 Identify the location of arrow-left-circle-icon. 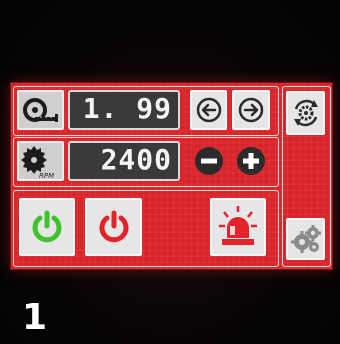
(208, 110).